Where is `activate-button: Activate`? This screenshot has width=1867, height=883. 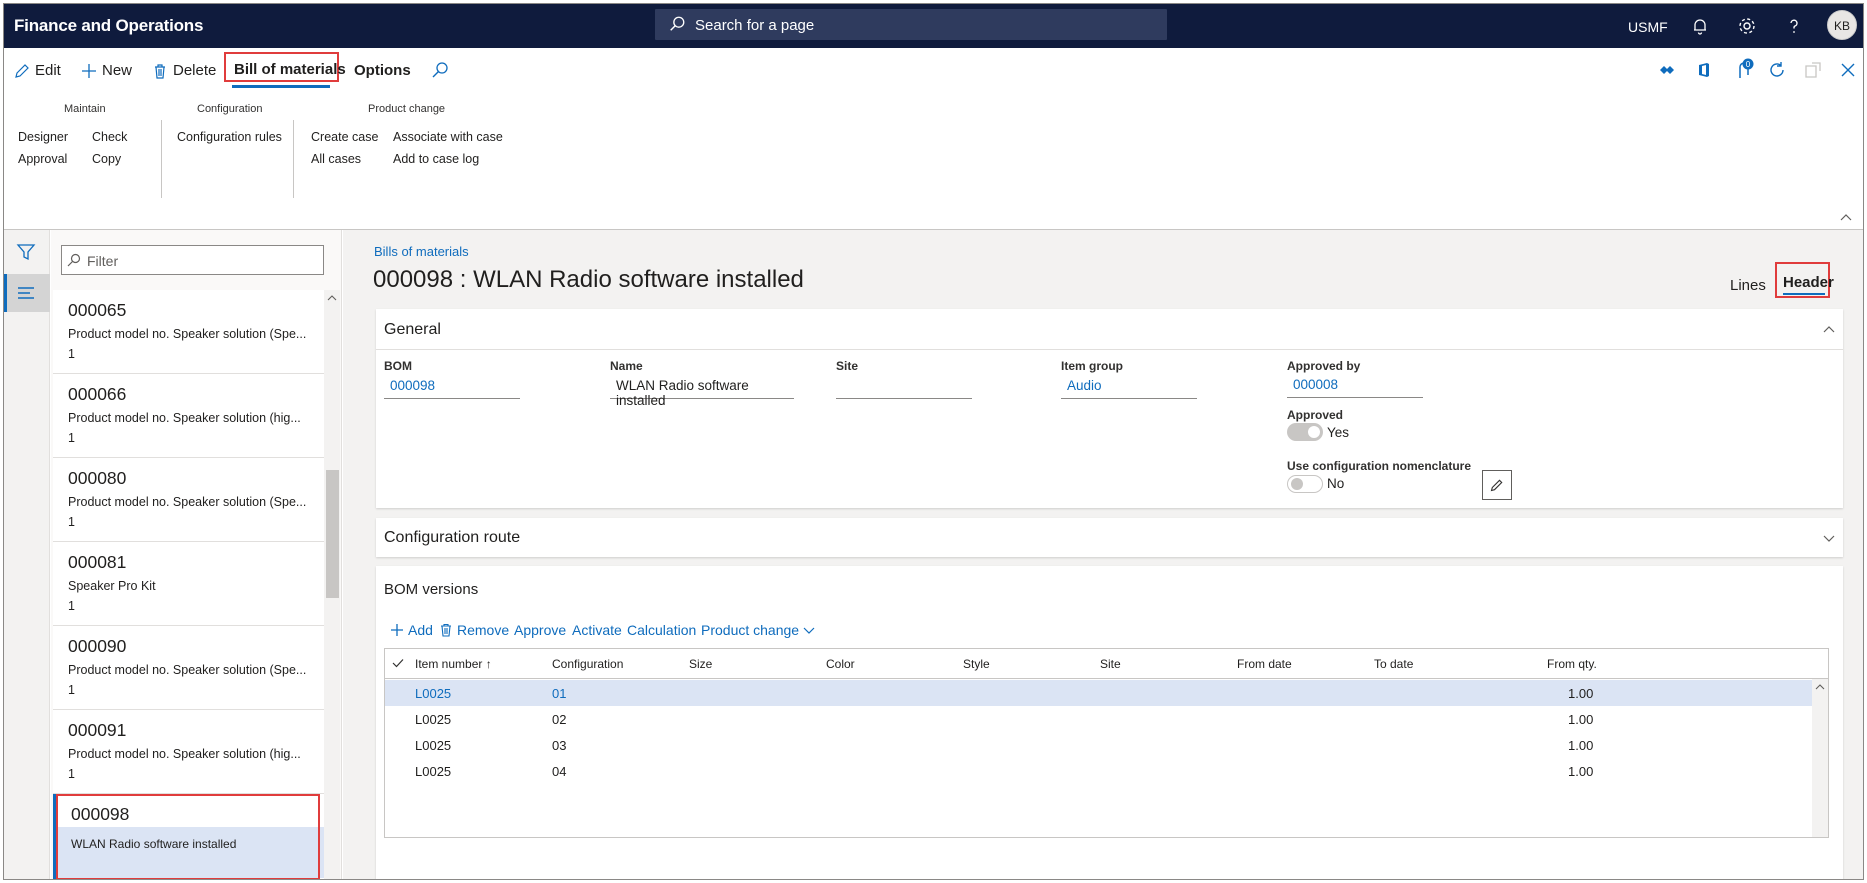
activate-button: Activate is located at coordinates (597, 630).